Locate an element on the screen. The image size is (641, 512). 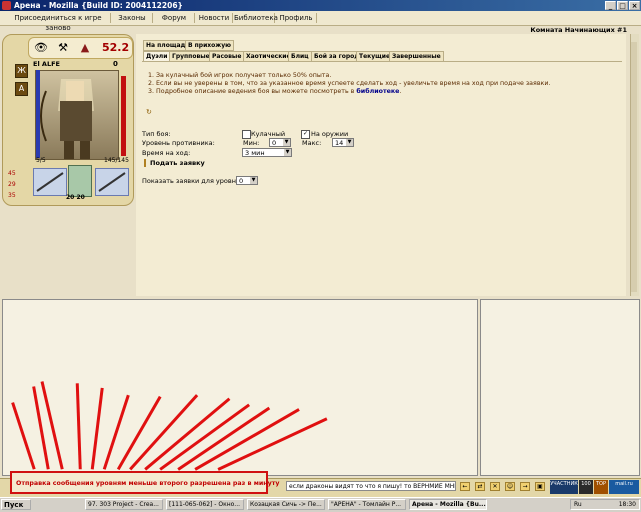
start-button: Пуск is located at coordinates (16, 504).